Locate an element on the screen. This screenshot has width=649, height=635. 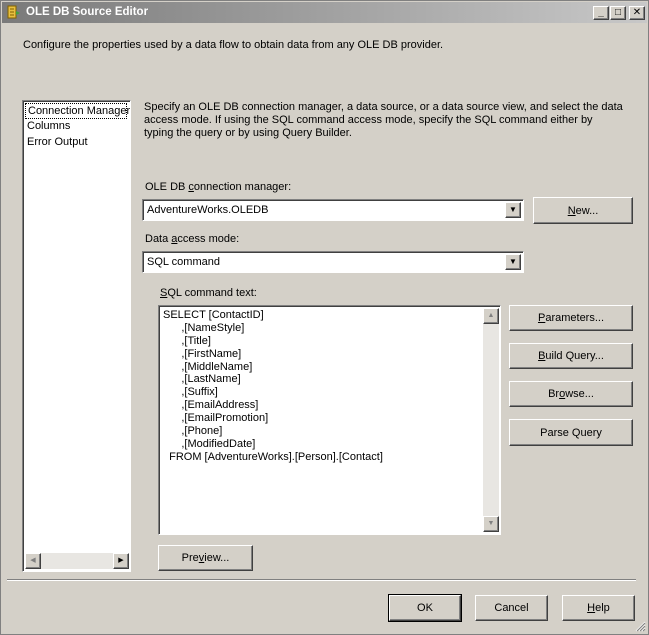
sql-line: ,[LastName] is located at coordinates (202, 379).